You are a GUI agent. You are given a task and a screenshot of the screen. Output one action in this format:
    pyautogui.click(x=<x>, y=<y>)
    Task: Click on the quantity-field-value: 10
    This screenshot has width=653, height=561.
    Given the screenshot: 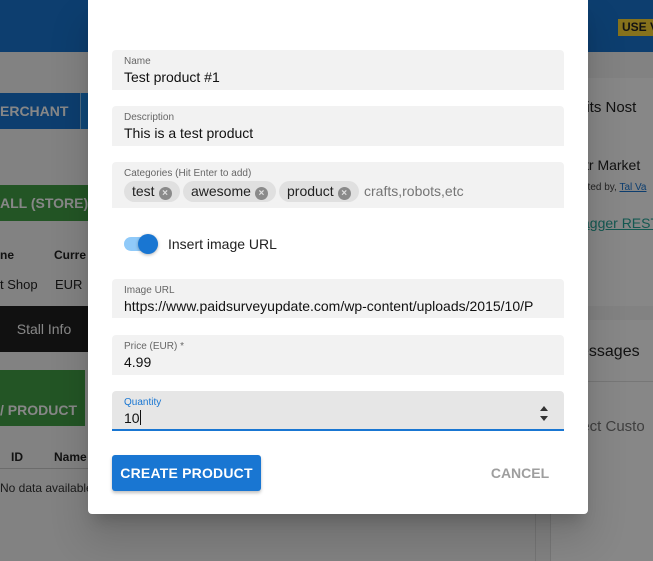 What is the action you would take?
    pyautogui.click(x=338, y=418)
    